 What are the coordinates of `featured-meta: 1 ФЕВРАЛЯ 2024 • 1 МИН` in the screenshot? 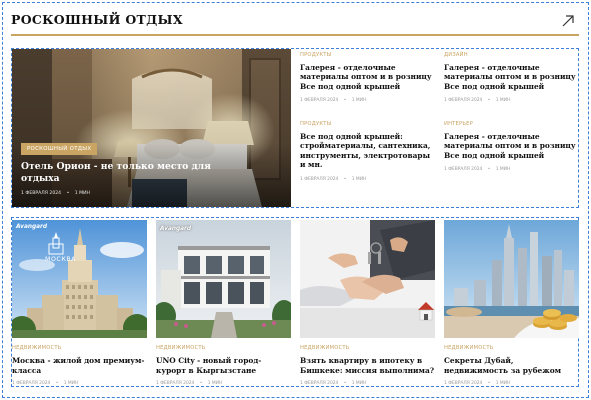 It's located at (55, 193).